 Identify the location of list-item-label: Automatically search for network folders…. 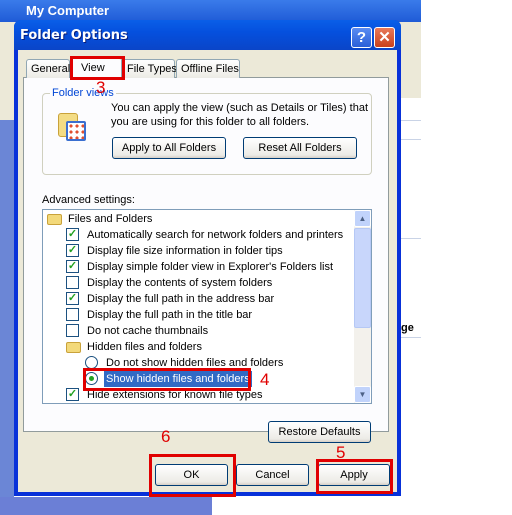
(215, 235).